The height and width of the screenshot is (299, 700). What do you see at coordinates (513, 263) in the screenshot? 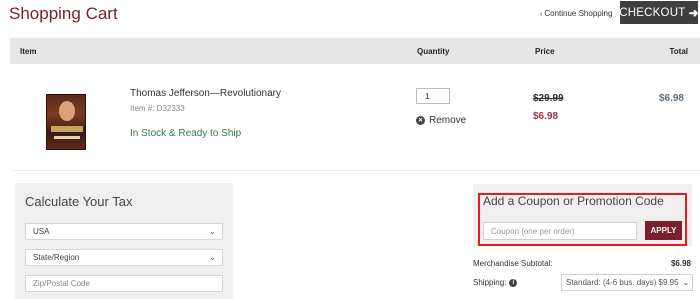
I see `subtotal-label: Merchandise Subtotal:` at bounding box center [513, 263].